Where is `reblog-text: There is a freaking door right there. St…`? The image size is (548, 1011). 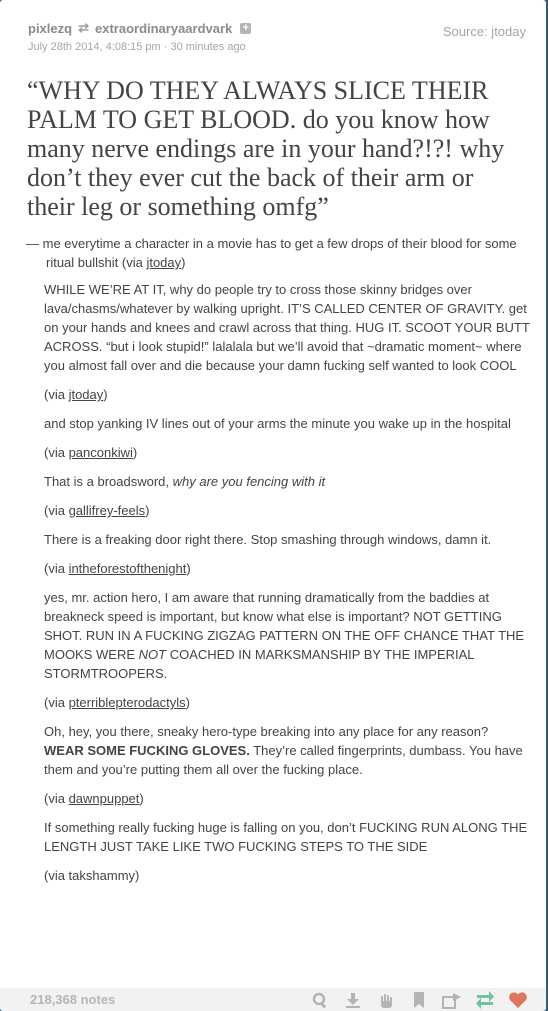
reblog-text: There is a freaking door right there. St… is located at coordinates (268, 539).